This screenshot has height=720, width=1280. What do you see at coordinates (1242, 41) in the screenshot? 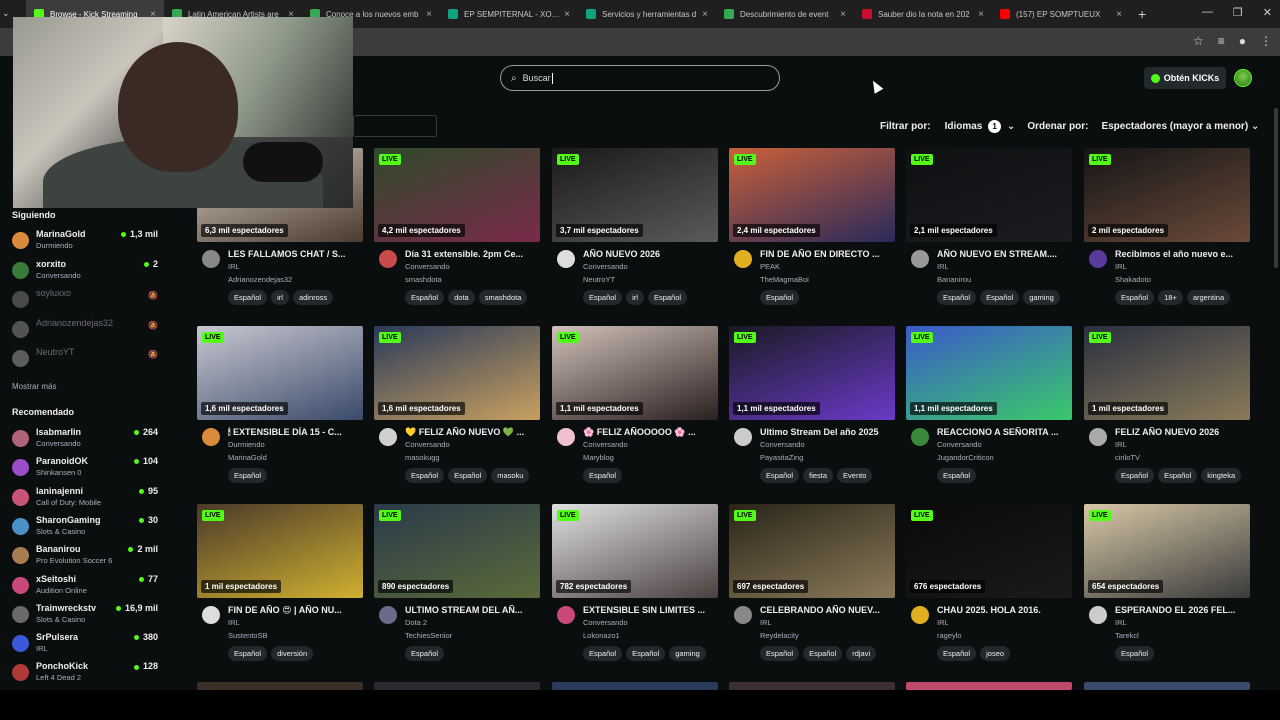
I see `profile-icon: ●` at bounding box center [1242, 41].